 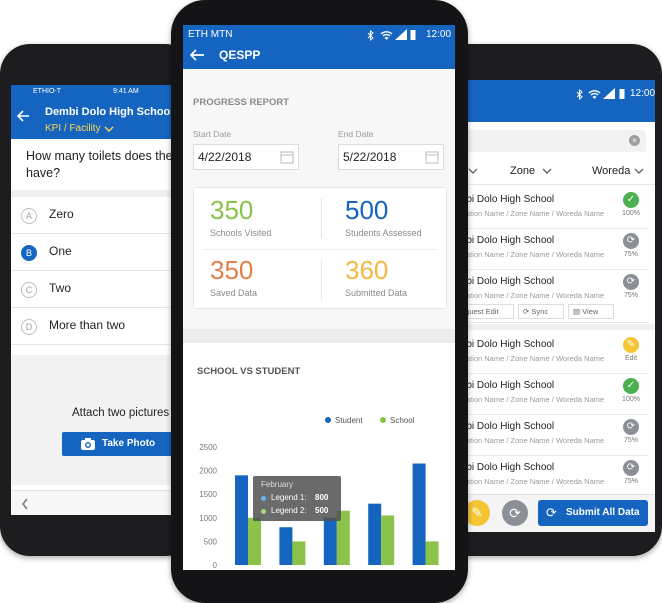 I want to click on submit-all-button: ⟳ Submit All Data, so click(x=593, y=513).